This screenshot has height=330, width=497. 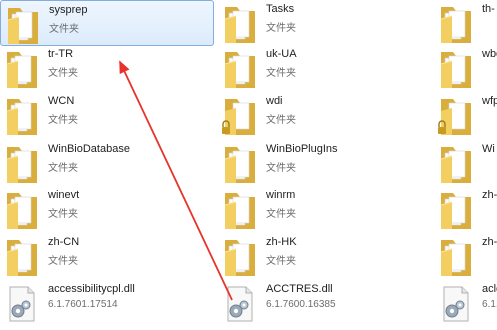 I want to click on file-name: winrm, so click(x=281, y=195).